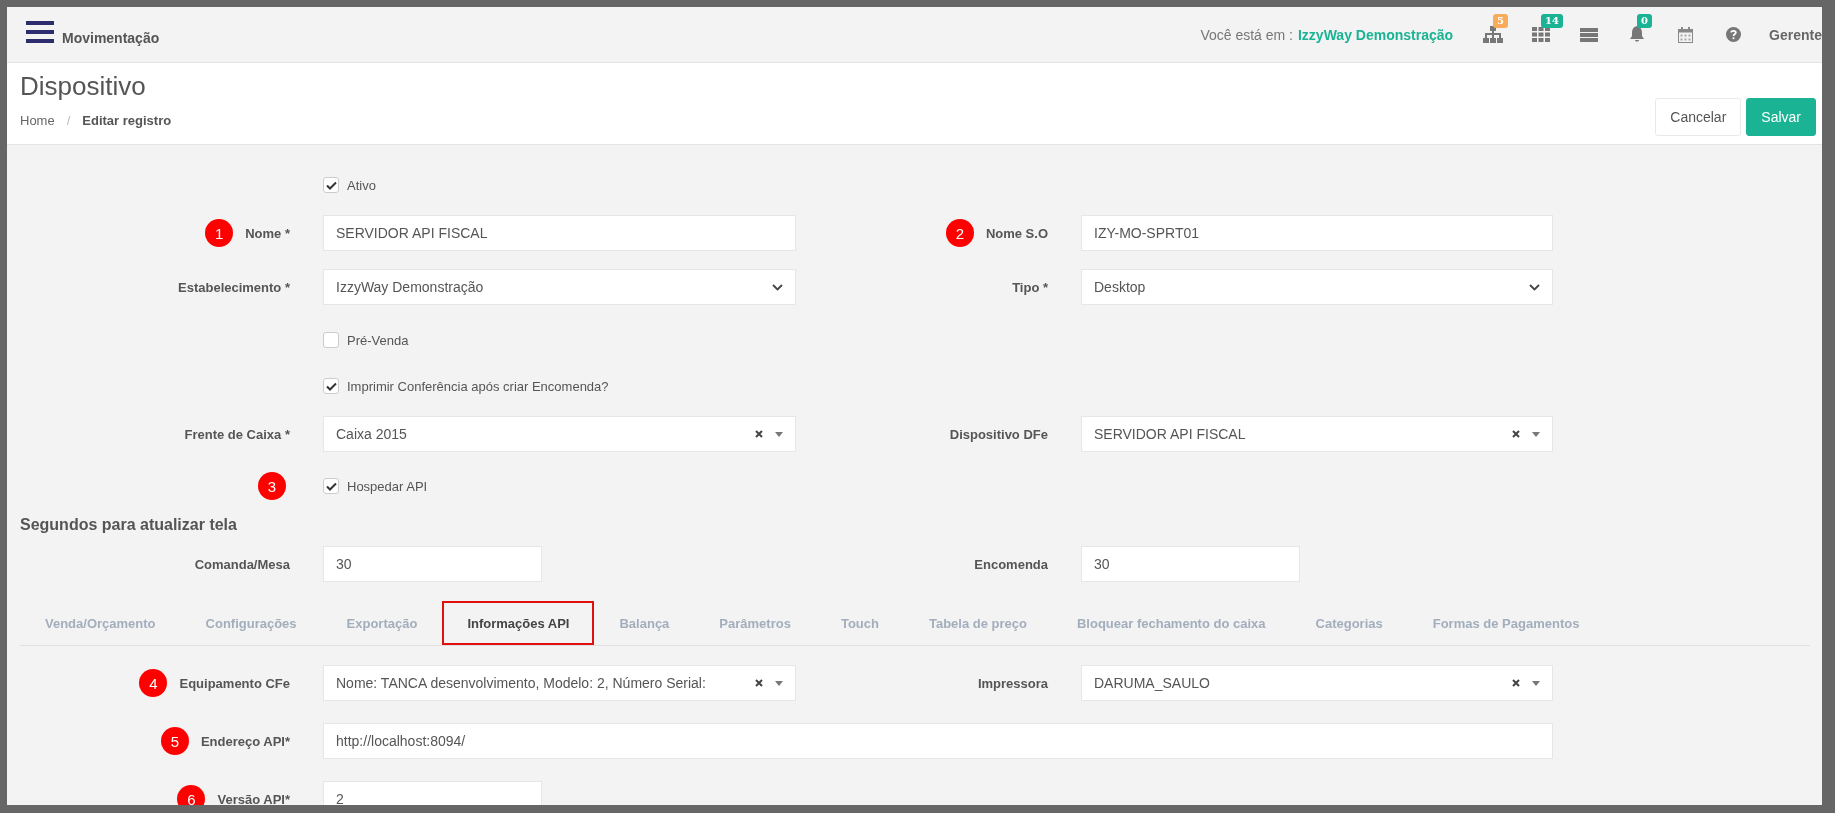 This screenshot has width=1835, height=813. What do you see at coordinates (127, 120) in the screenshot?
I see `breadcrumb-current: Editar registro` at bounding box center [127, 120].